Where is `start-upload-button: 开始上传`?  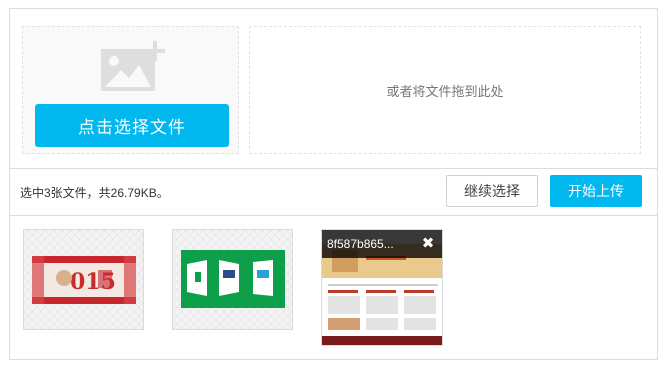
start-upload-button: 开始上传 is located at coordinates (596, 191).